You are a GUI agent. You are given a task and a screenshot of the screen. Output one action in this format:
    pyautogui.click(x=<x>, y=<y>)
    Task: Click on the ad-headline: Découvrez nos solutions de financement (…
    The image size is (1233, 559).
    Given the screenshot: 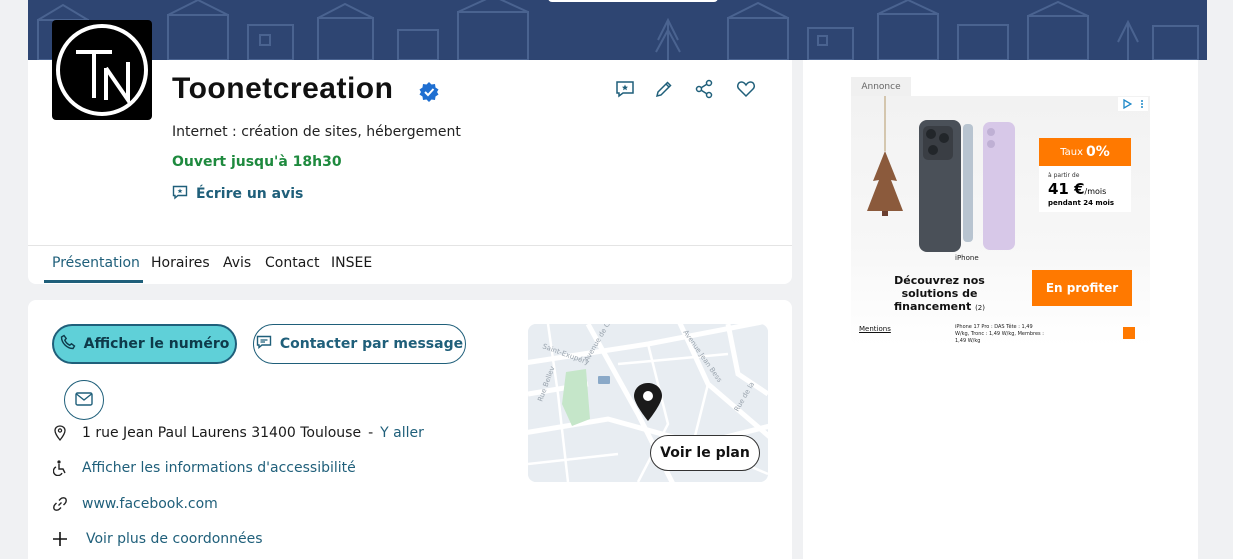 What is the action you would take?
    pyautogui.click(x=939, y=294)
    